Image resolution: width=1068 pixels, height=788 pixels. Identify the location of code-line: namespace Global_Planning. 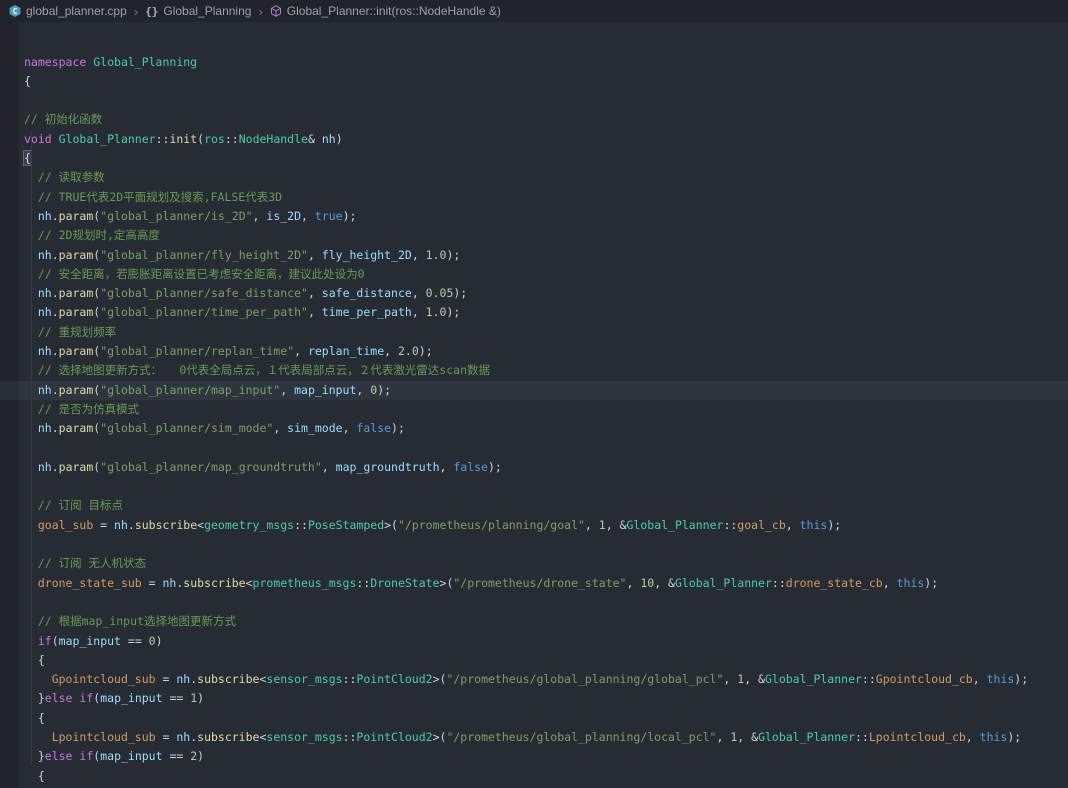
(534, 62).